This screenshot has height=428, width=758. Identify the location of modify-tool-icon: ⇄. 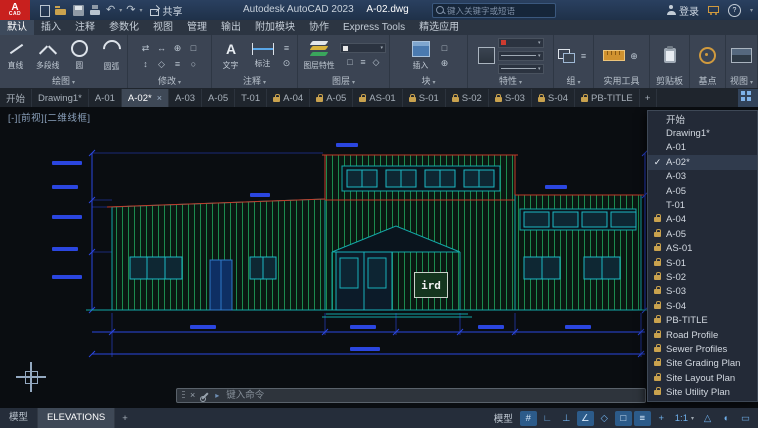
(146, 48).